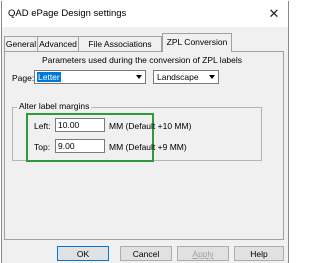 The width and height of the screenshot is (320, 263). I want to click on left-margin-label: Left:, so click(42, 126).